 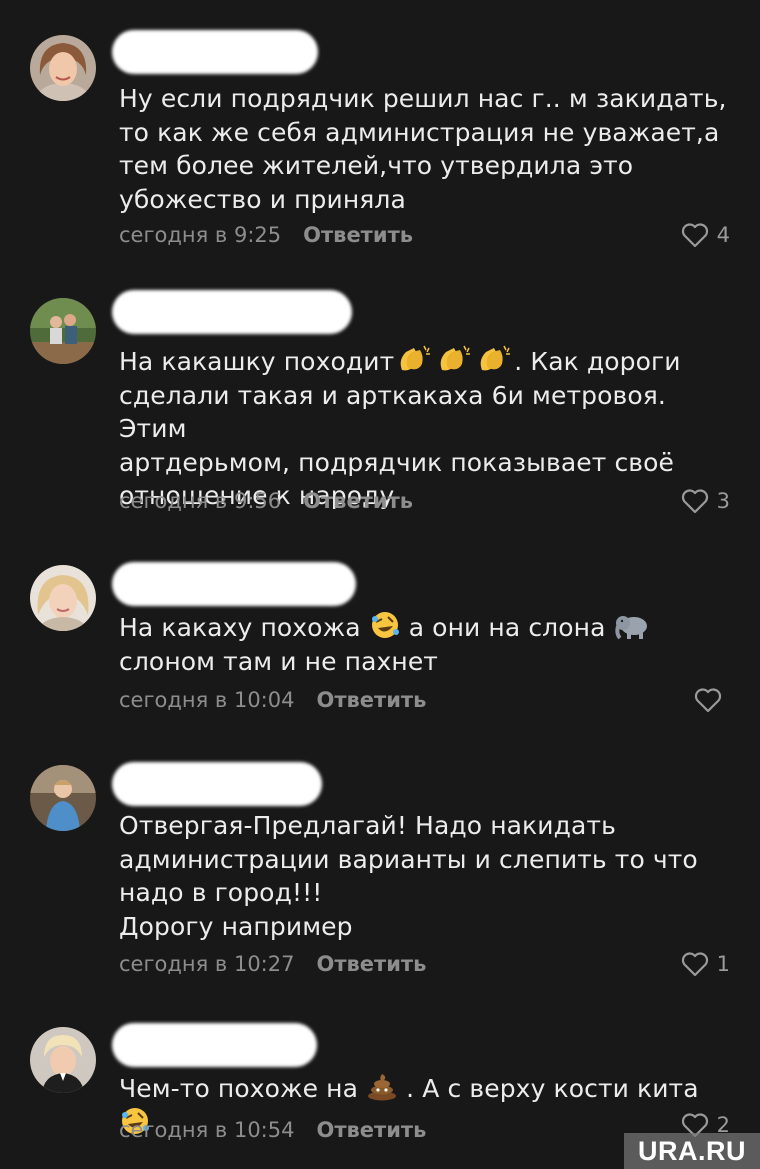 I want to click on watermark-logo: URA.RU, so click(x=692, y=1151).